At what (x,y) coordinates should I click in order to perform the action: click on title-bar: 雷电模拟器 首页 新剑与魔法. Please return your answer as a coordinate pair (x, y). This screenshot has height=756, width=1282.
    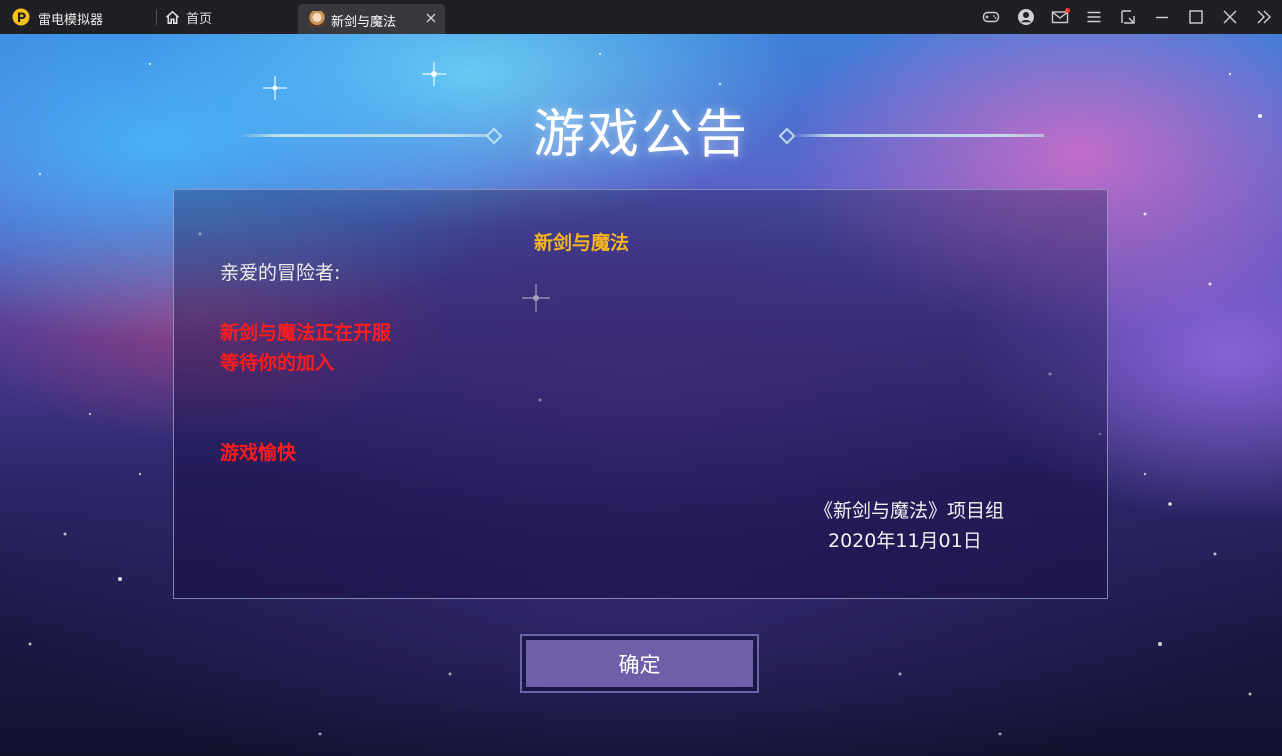
    Looking at the image, I should click on (641, 17).